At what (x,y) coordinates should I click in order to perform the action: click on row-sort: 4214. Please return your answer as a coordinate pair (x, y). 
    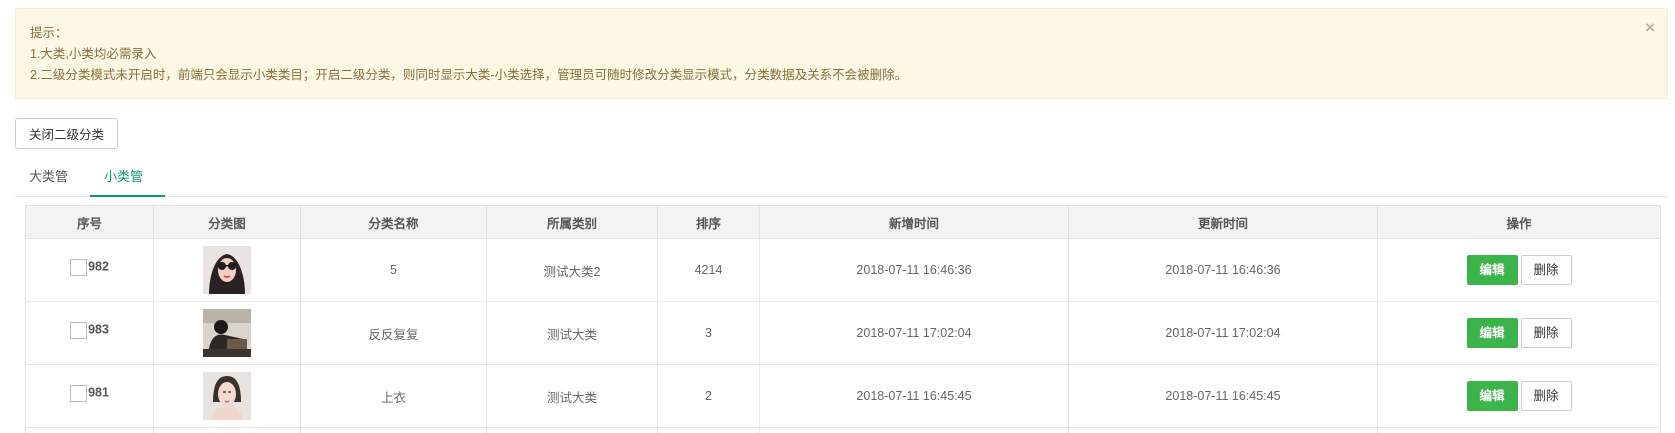
    Looking at the image, I should click on (708, 270).